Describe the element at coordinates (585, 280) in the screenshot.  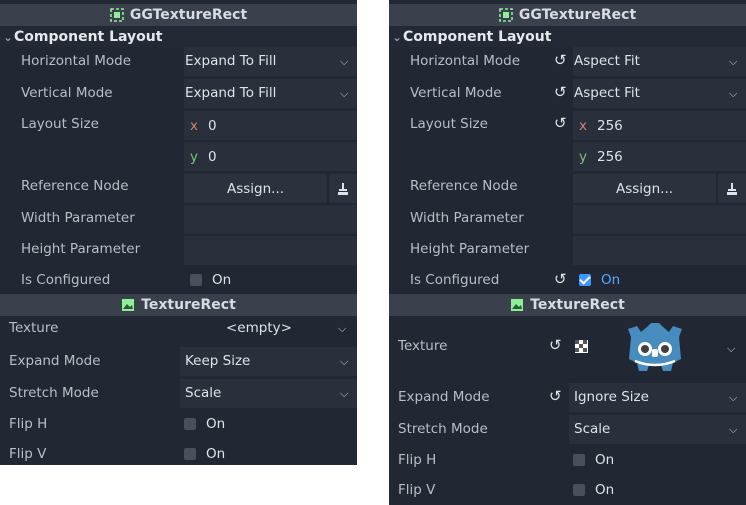
I see `checkbox-checked-icon` at that location.